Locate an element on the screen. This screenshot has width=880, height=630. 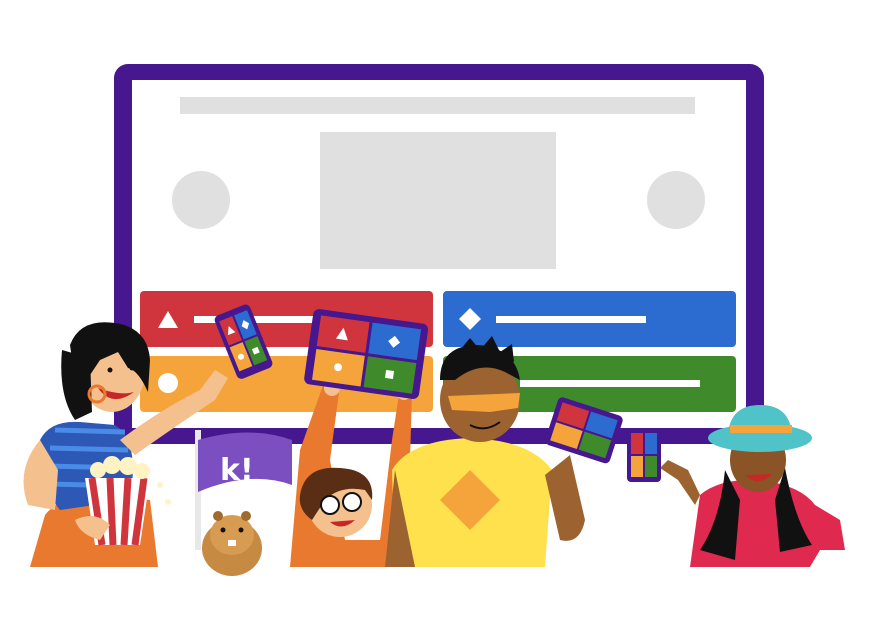
question-bar-placeholder is located at coordinates (437, 105).